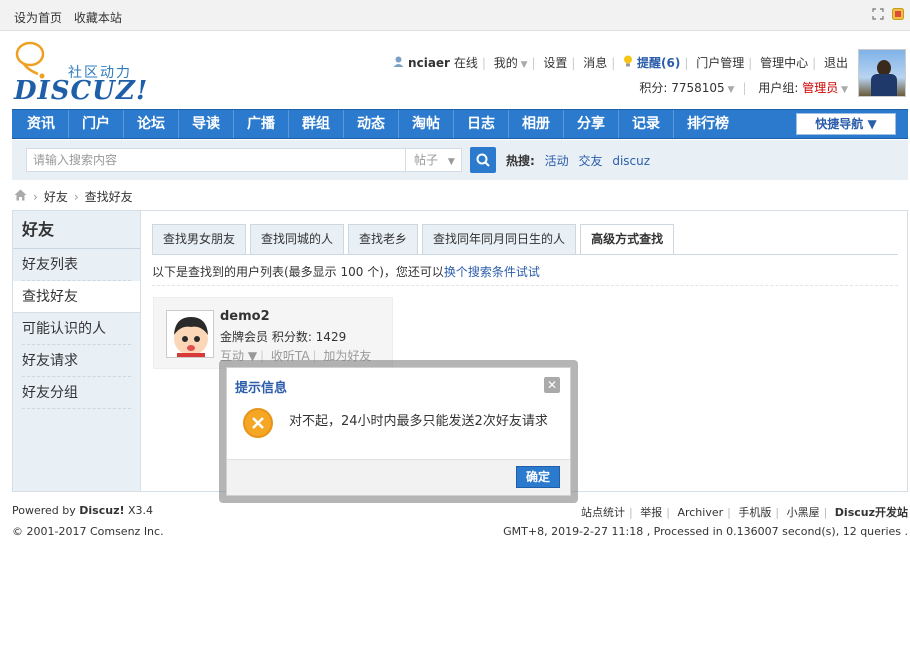  What do you see at coordinates (708, 124) in the screenshot?
I see `nav-item: 排行榜` at bounding box center [708, 124].